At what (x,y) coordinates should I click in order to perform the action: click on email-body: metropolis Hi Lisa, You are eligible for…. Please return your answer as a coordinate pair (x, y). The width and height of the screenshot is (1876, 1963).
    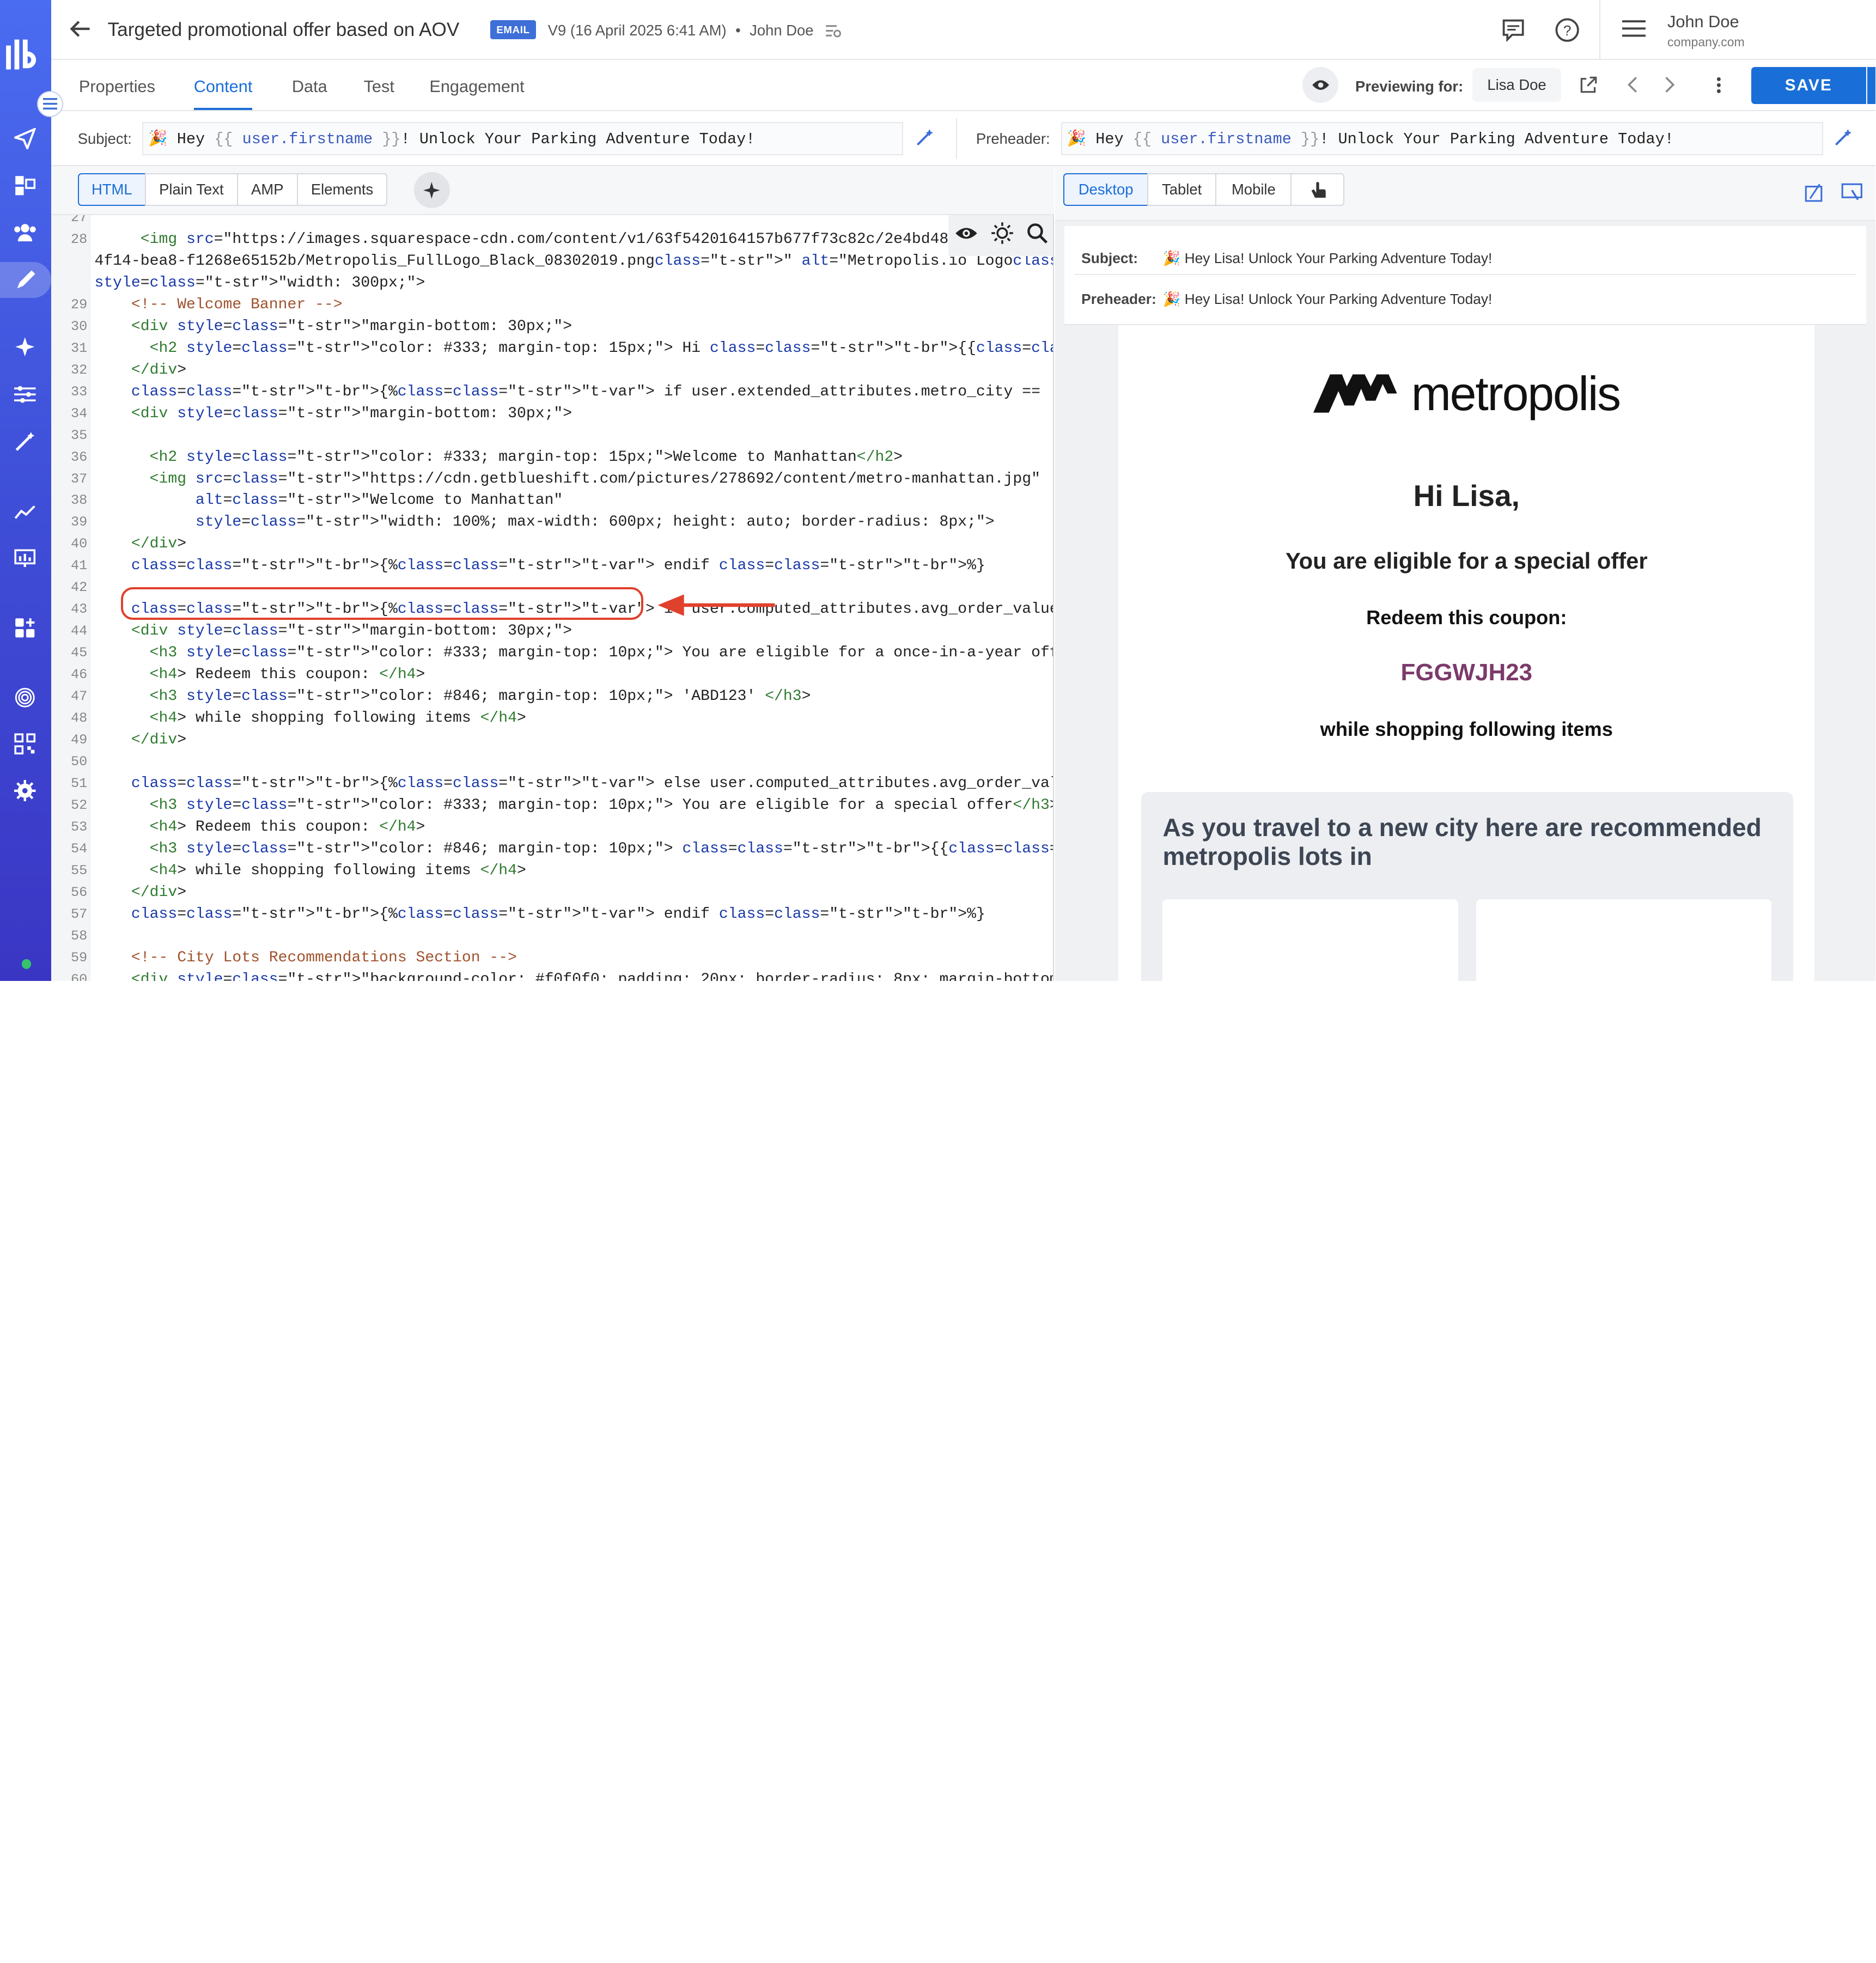
    Looking at the image, I should click on (1466, 653).